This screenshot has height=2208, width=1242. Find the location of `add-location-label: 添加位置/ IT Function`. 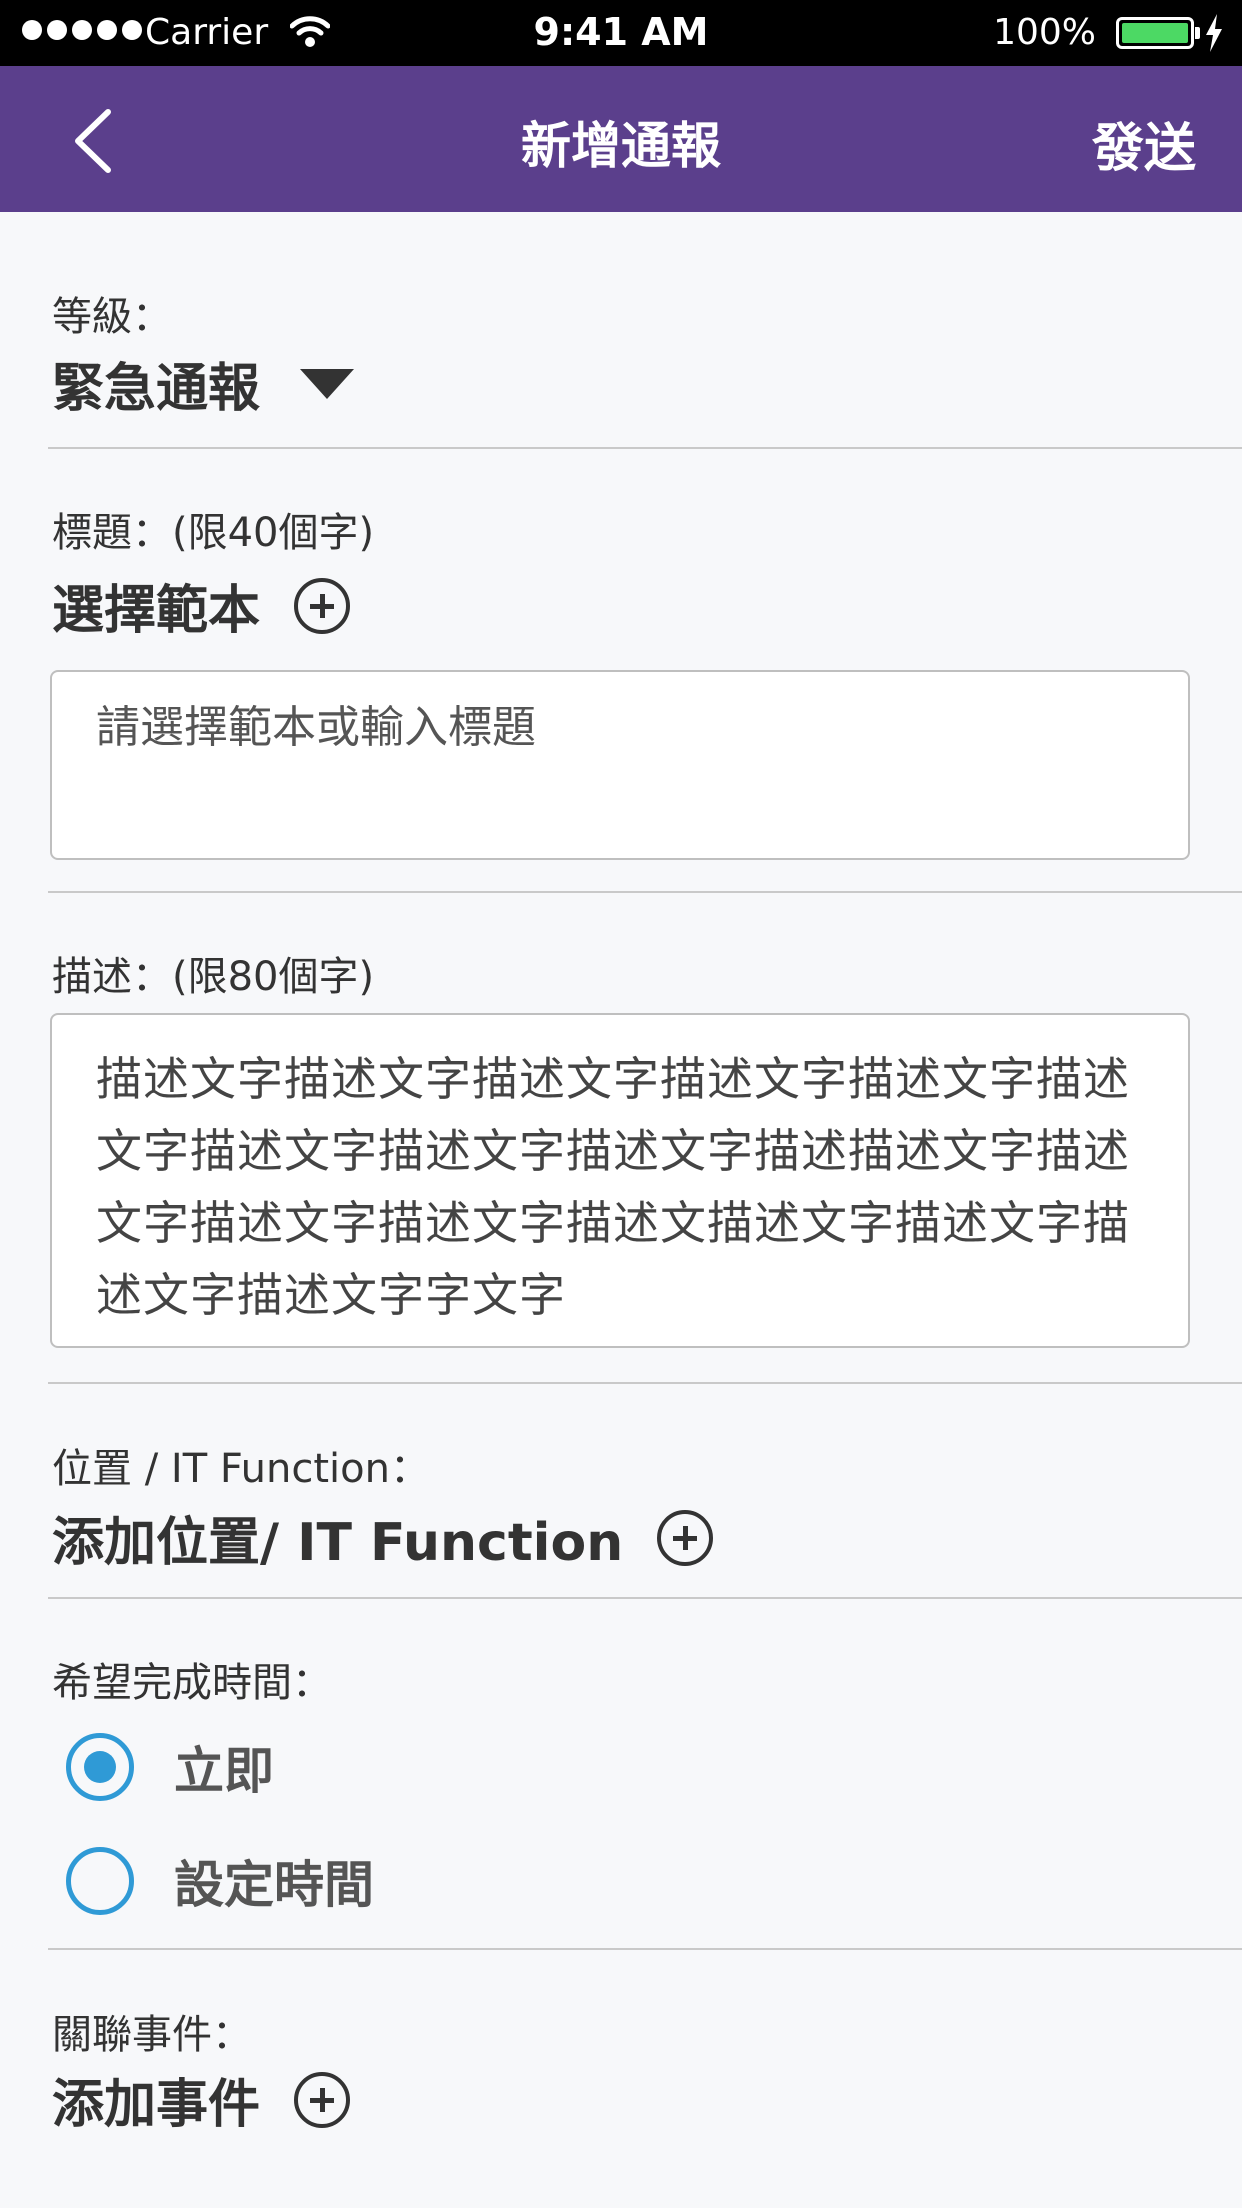

add-location-label: 添加位置/ IT Function is located at coordinates (338, 1543).